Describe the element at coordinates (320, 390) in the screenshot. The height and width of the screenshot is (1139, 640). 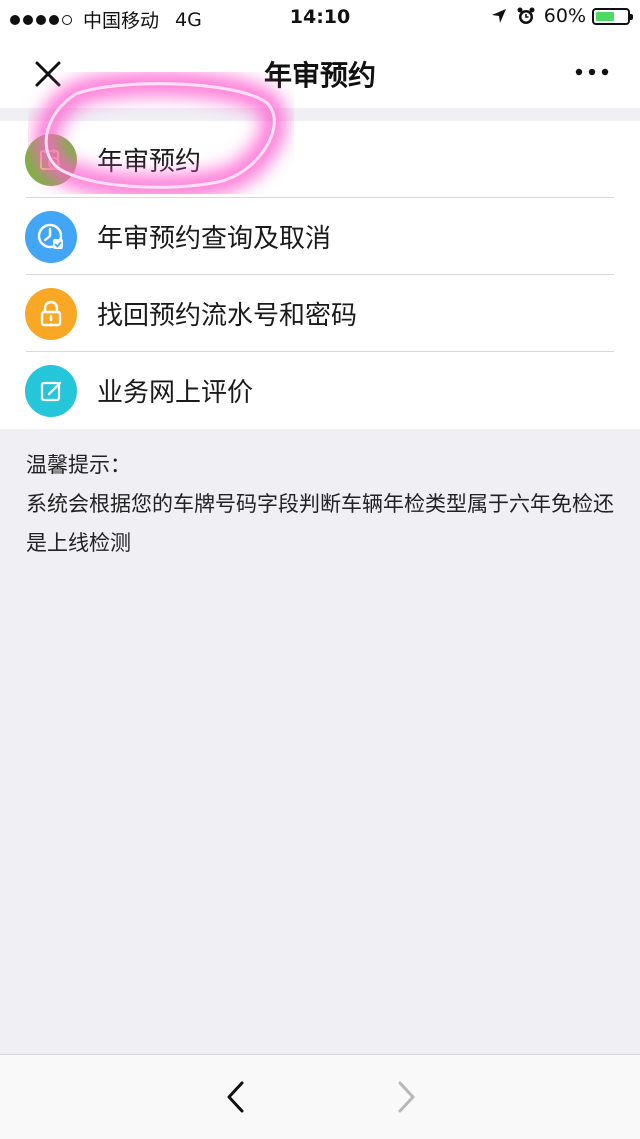
I see `menu-item-online-evaluation: 业务网上评价` at that location.